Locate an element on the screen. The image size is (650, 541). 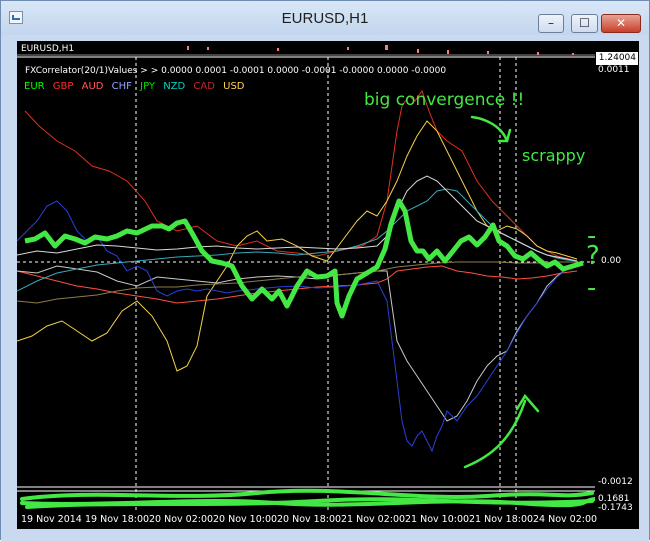
time-label: 19 Nov 2014 is located at coordinates (51, 519).